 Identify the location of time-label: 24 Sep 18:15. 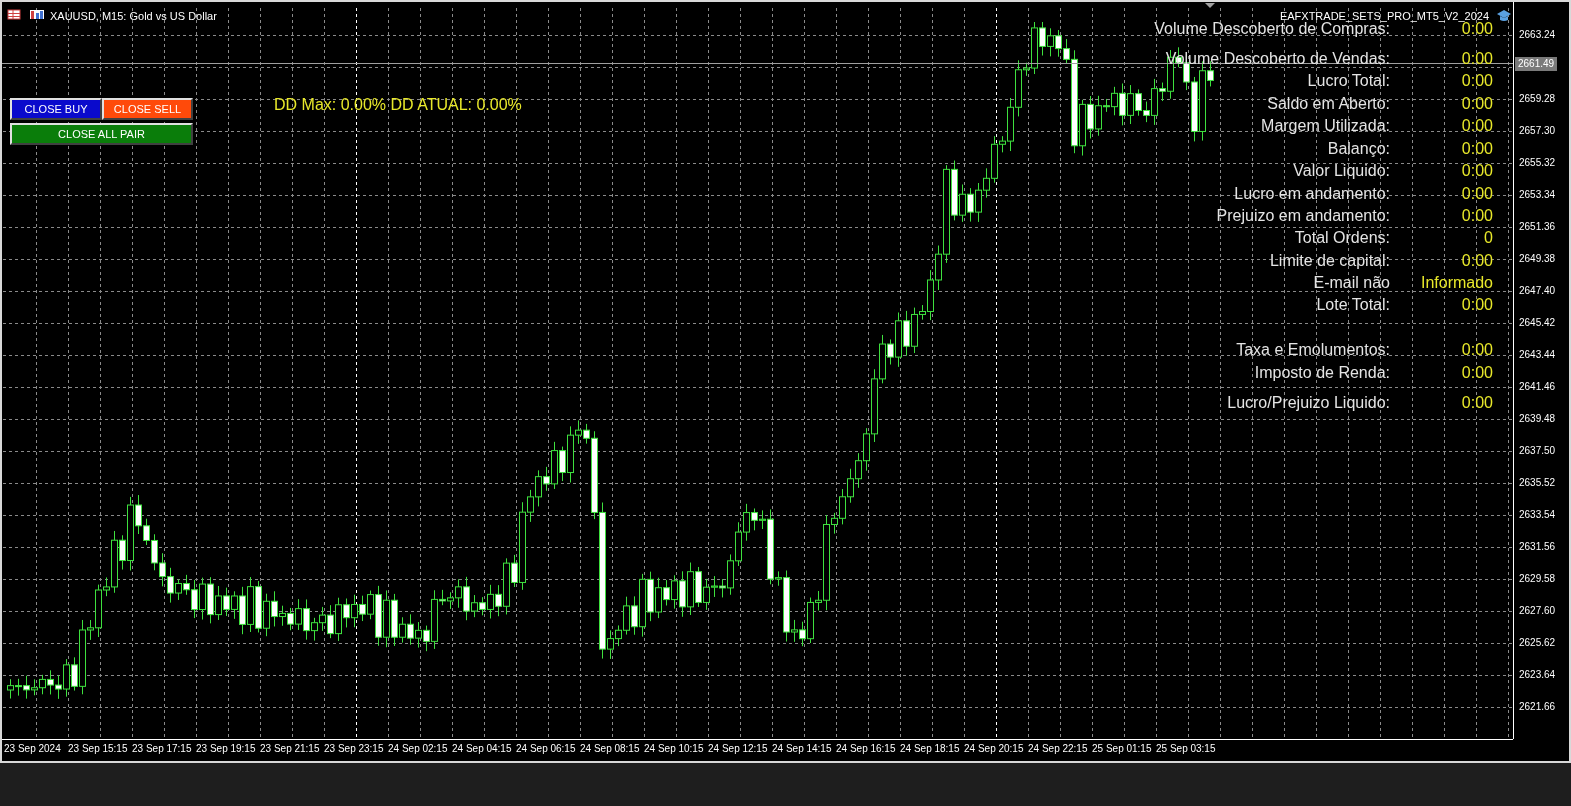
(930, 749).